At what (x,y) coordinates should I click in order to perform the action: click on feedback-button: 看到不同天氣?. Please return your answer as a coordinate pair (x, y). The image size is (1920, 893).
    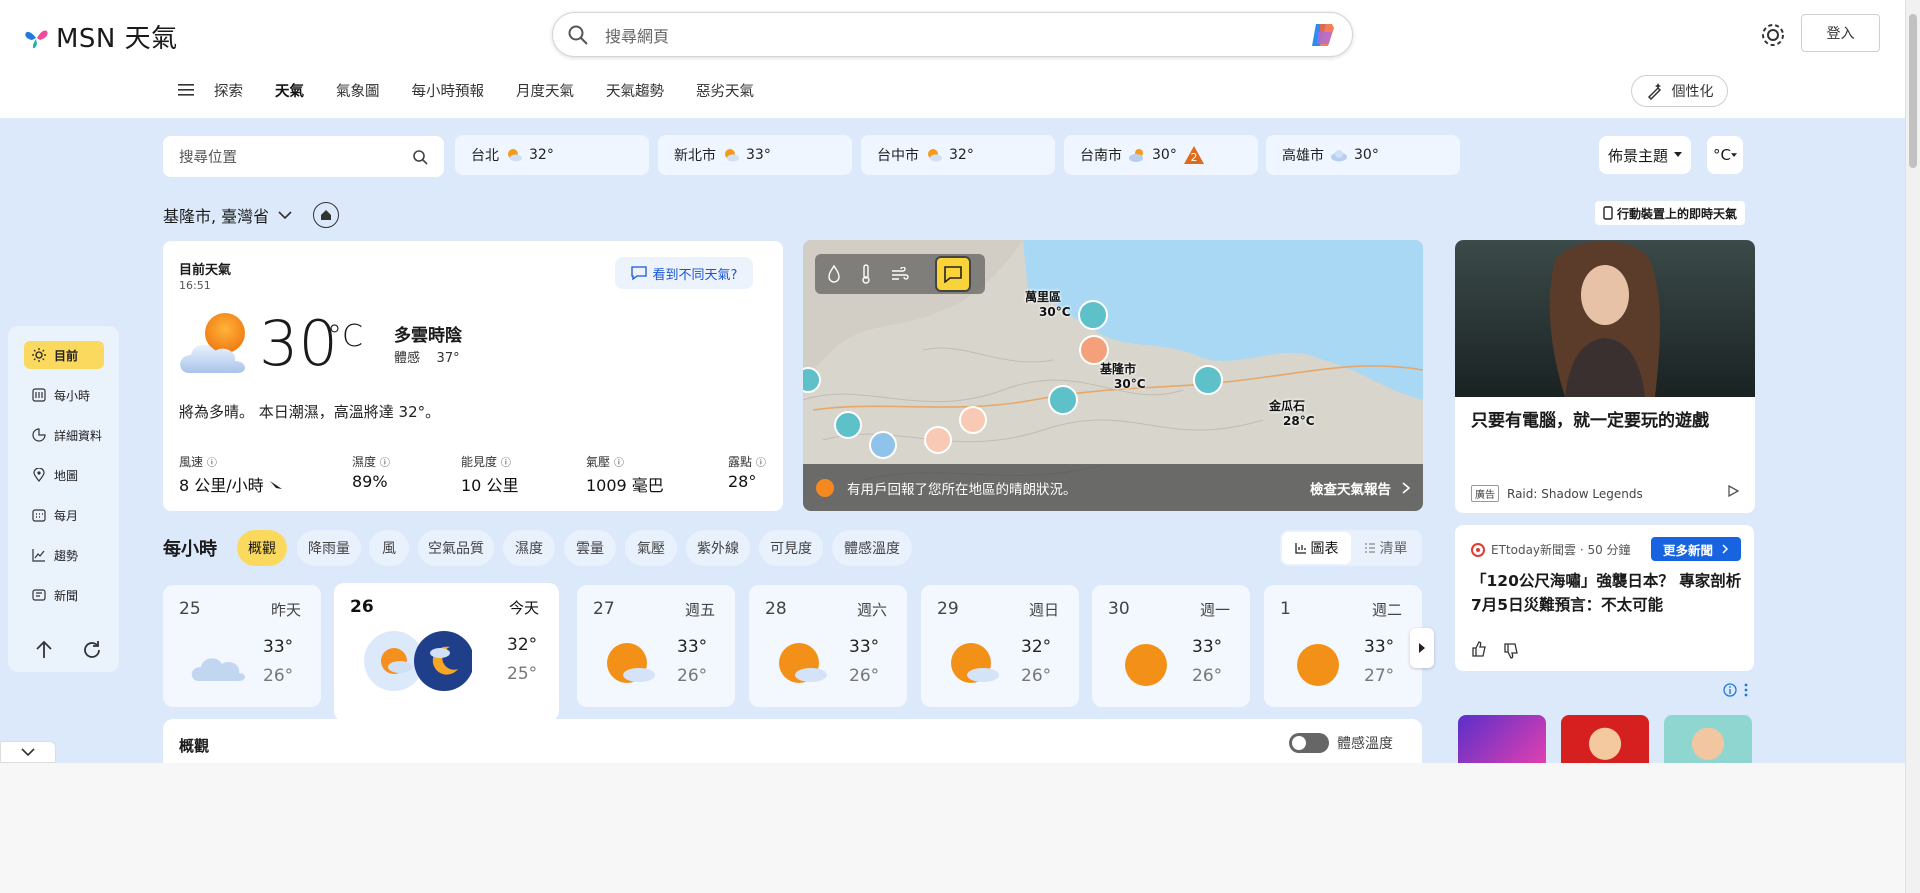
    Looking at the image, I should click on (684, 273).